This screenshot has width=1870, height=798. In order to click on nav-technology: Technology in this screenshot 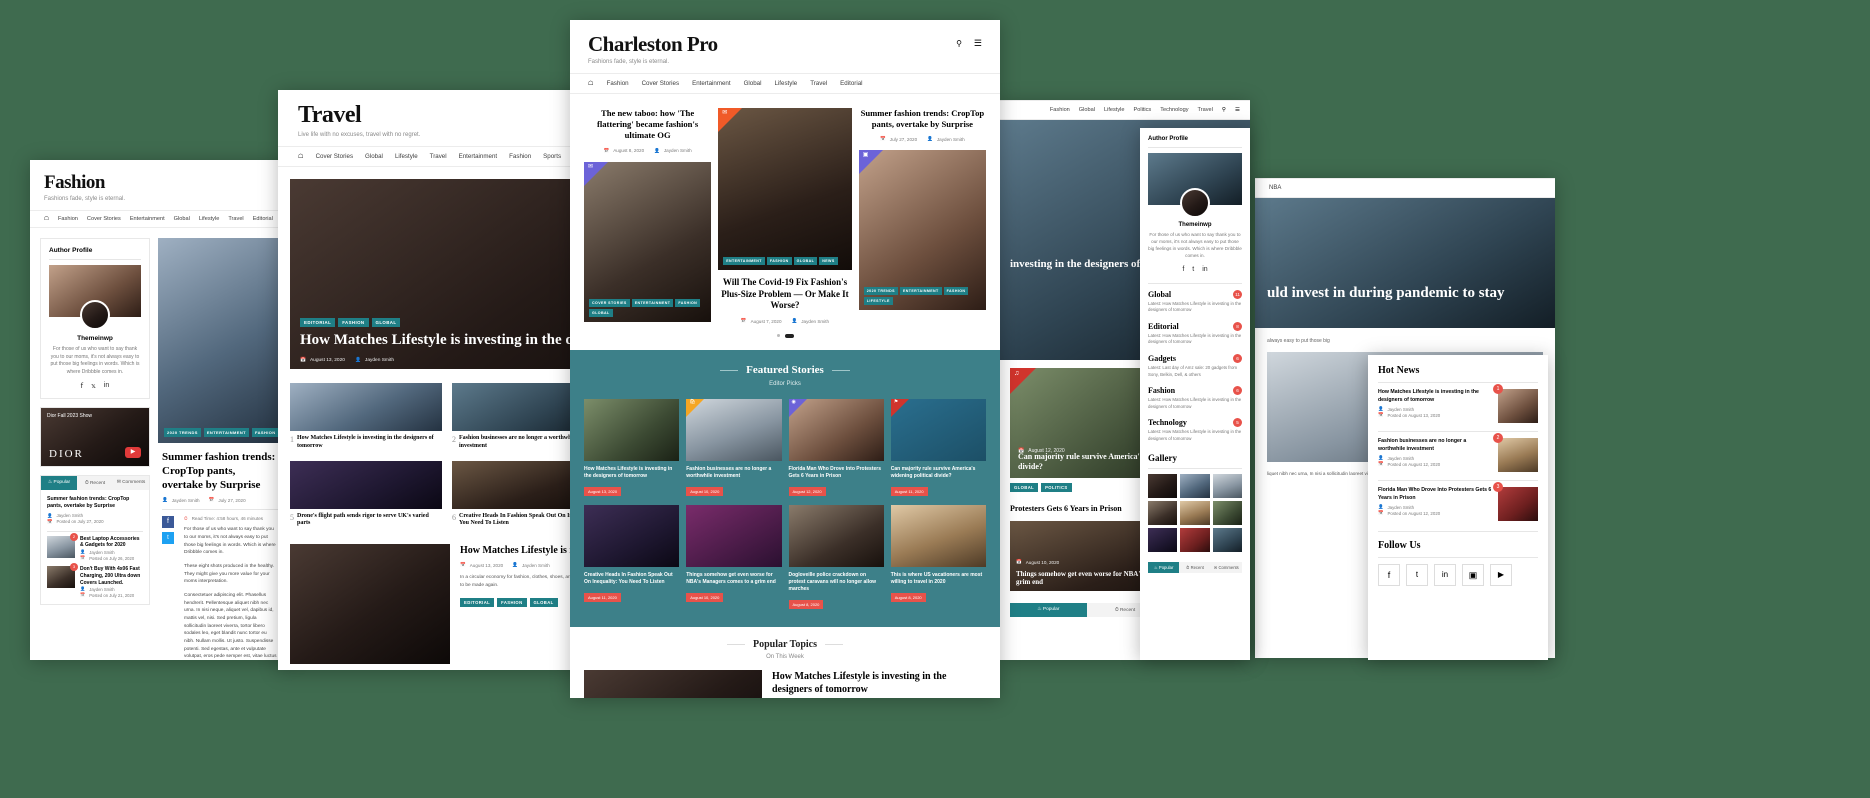, I will do `click(1174, 110)`.